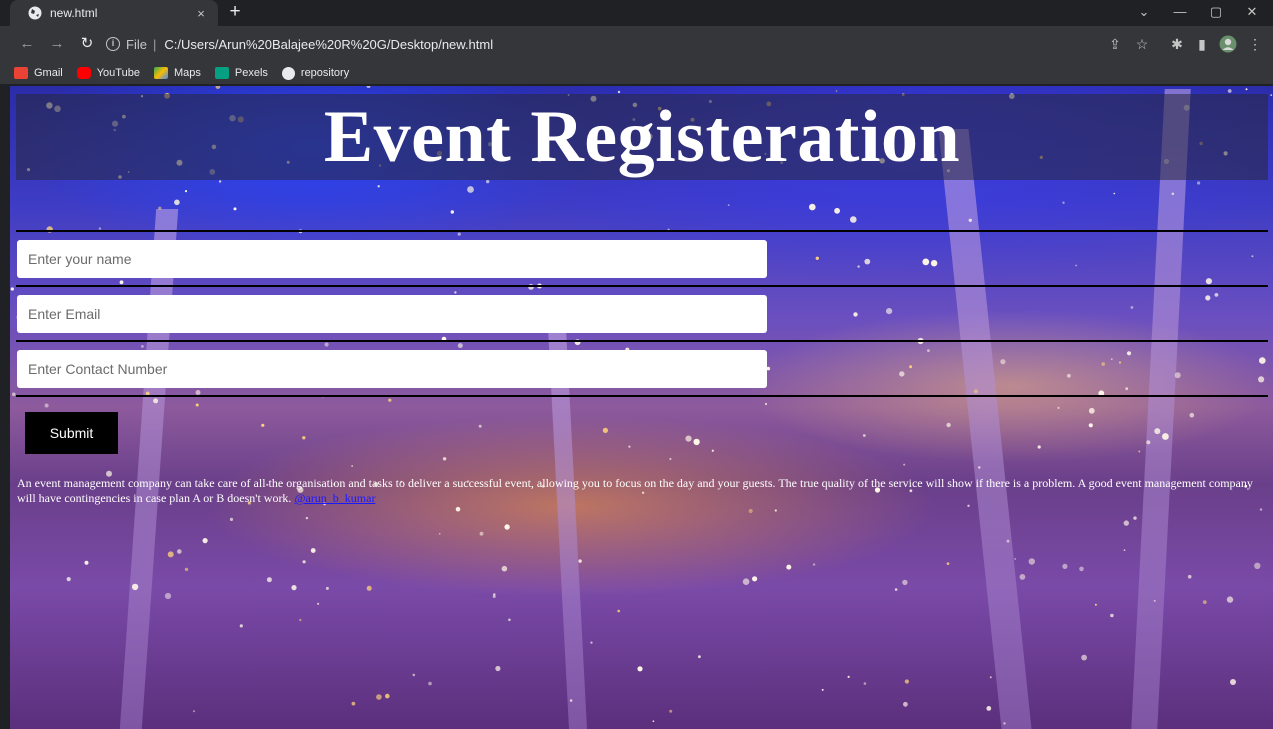 The image size is (1273, 729). I want to click on background-pillar, so click(985, 429).